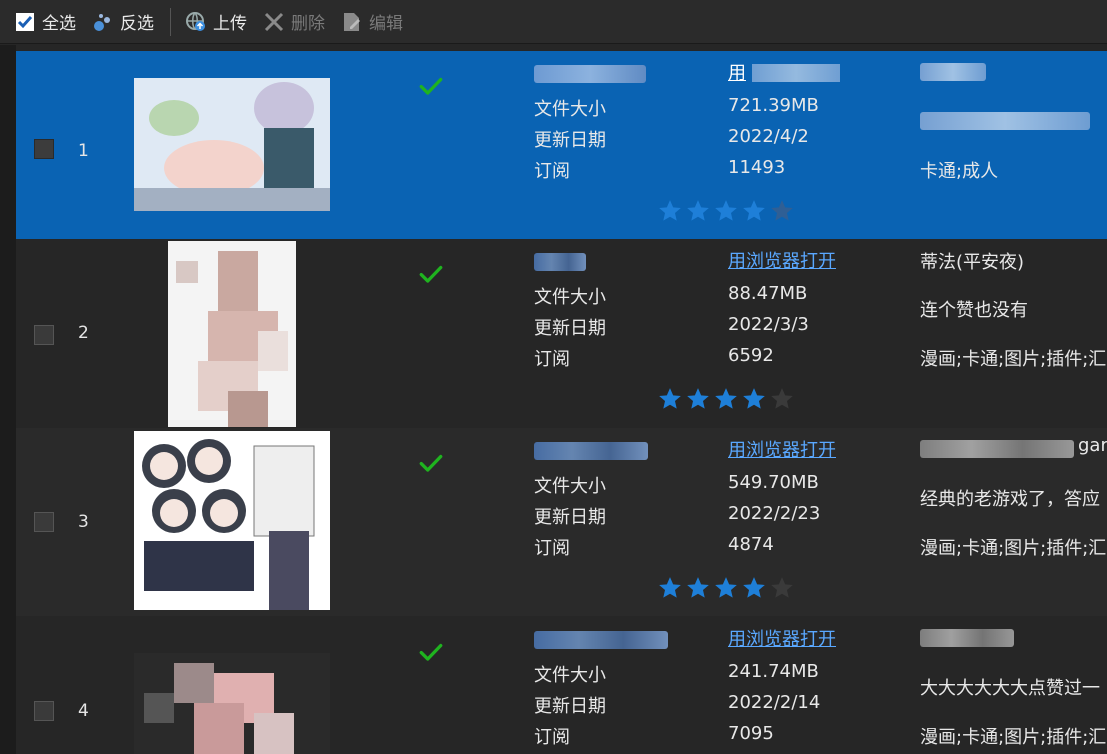 The width and height of the screenshot is (1107, 754). What do you see at coordinates (59, 24) in the screenshot?
I see `select-all-label: 全选` at bounding box center [59, 24].